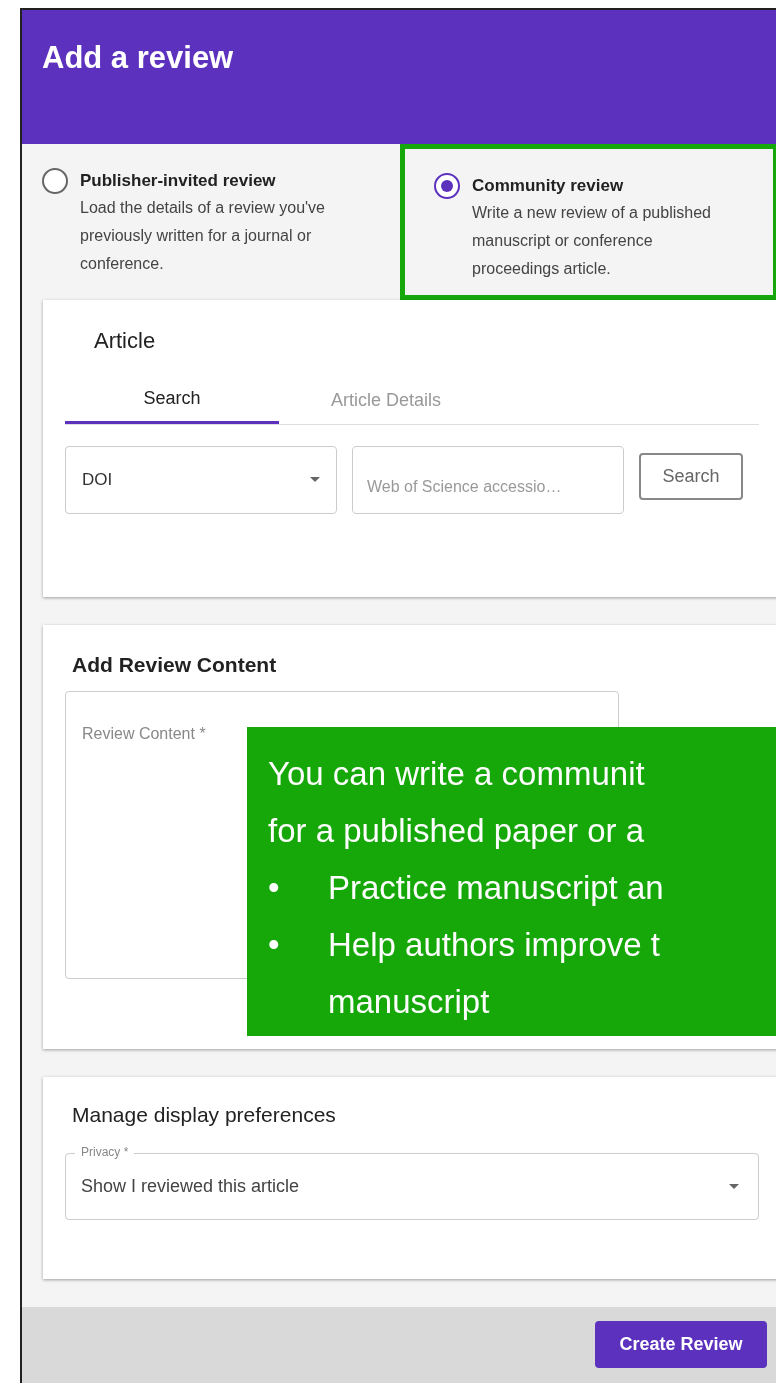  Describe the element at coordinates (548, 186) in the screenshot. I see `option-title: Community review` at that location.